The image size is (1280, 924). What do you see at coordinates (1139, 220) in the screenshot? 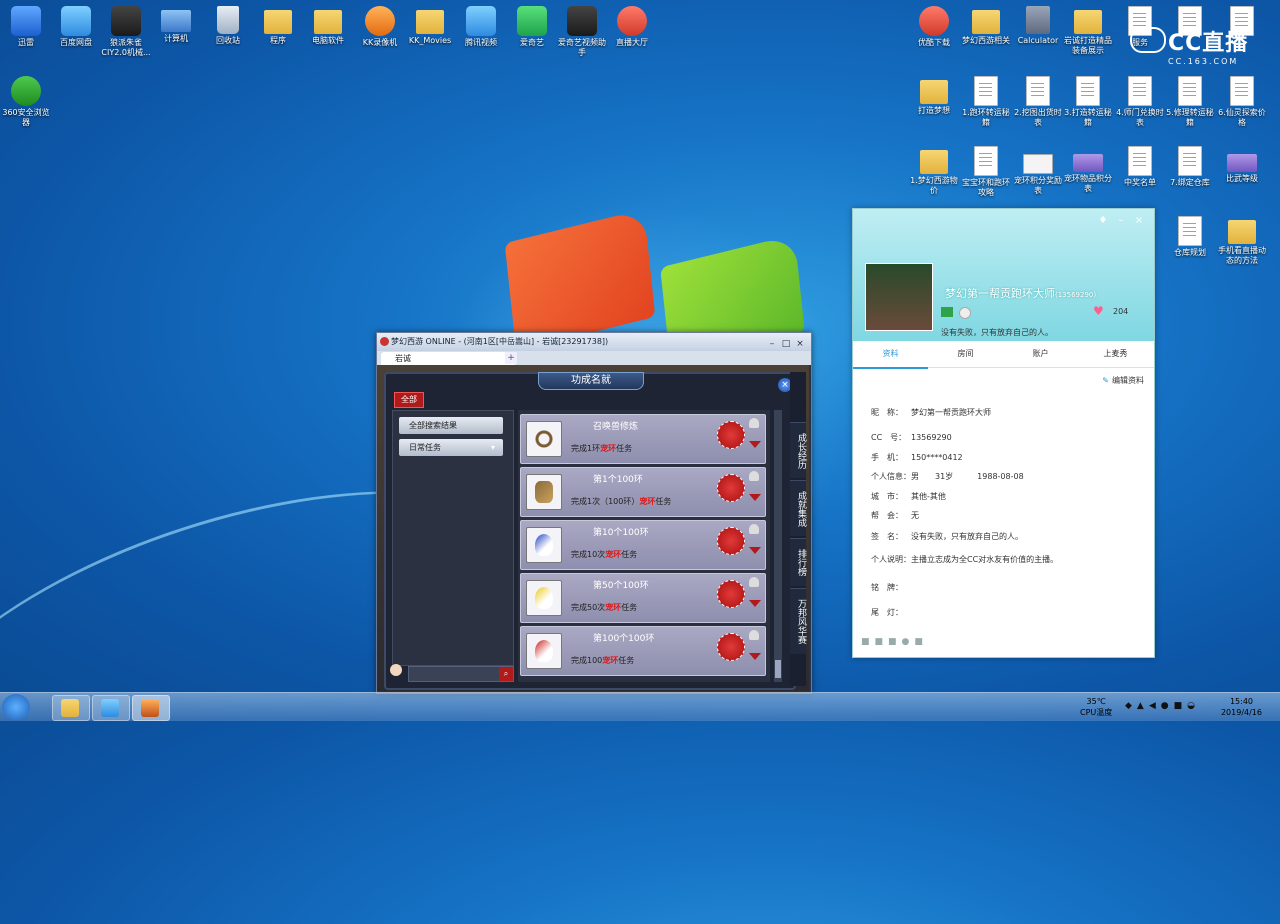
I see `close-icon: ×` at bounding box center [1139, 220].